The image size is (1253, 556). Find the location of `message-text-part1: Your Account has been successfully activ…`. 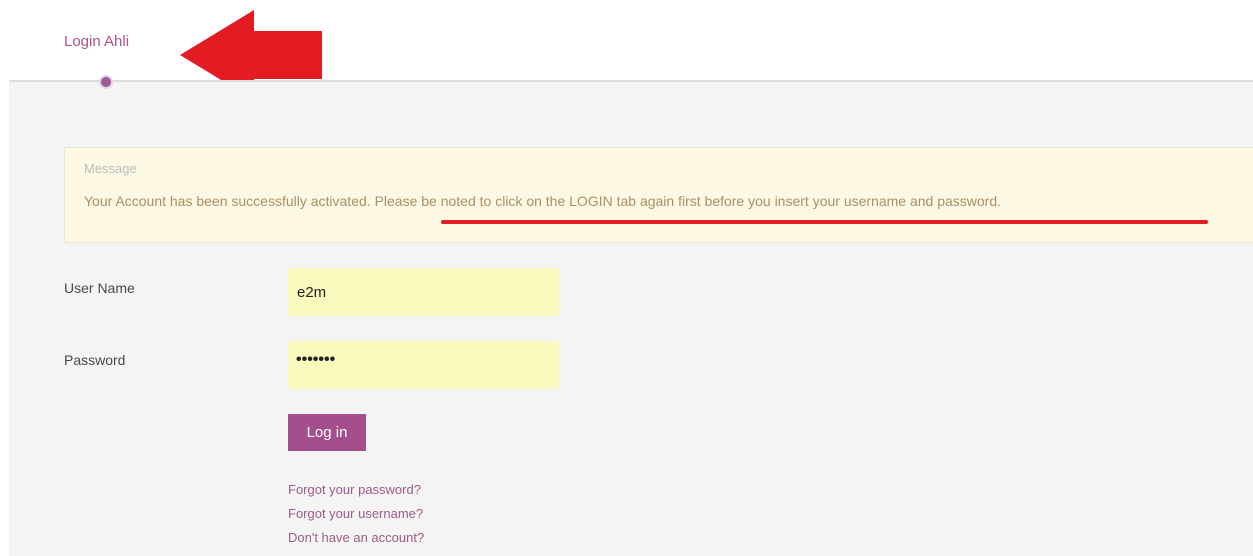

message-text-part1: Your Account has been successfully activ… is located at coordinates (229, 201).